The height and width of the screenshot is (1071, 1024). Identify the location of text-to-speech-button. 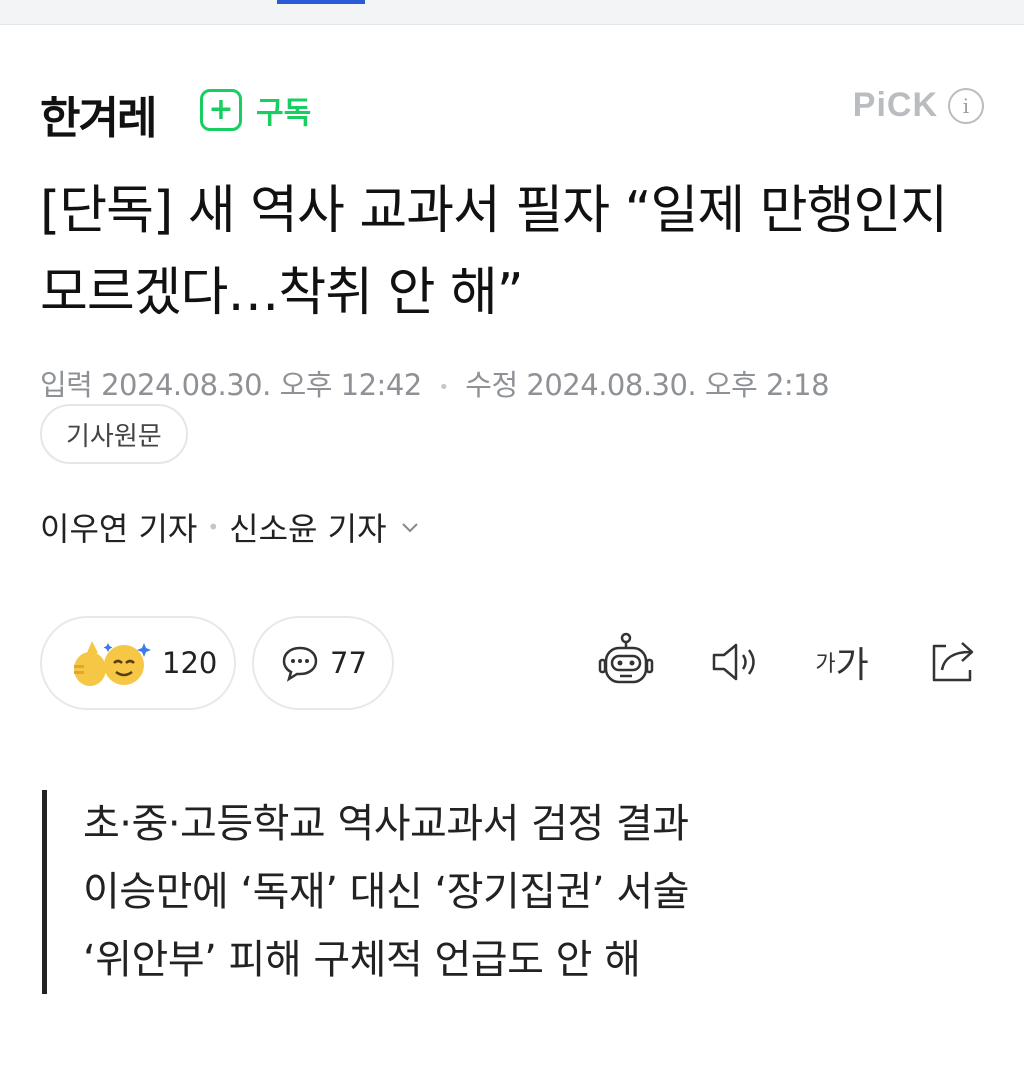
(736, 662).